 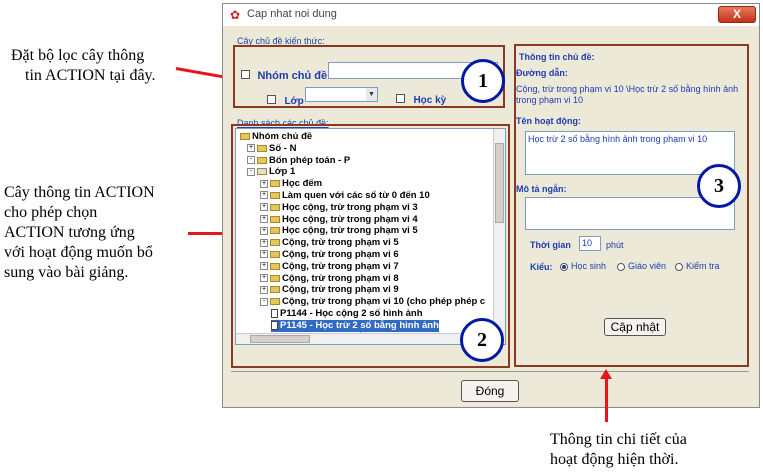 I want to click on tree-node-item: + Học cộng, trừ trong phạm vi 3, so click(x=339, y=208).